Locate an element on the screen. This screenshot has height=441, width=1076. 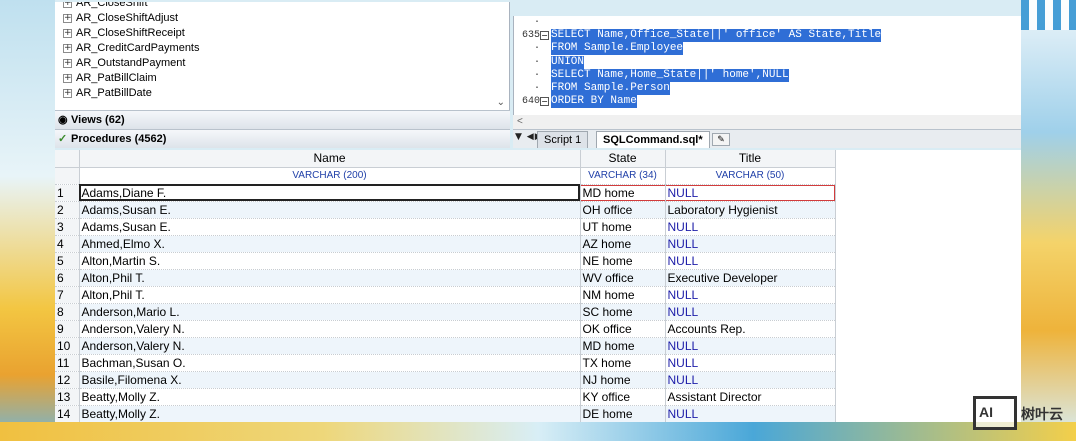
cell-state: OH office is located at coordinates (623, 210).